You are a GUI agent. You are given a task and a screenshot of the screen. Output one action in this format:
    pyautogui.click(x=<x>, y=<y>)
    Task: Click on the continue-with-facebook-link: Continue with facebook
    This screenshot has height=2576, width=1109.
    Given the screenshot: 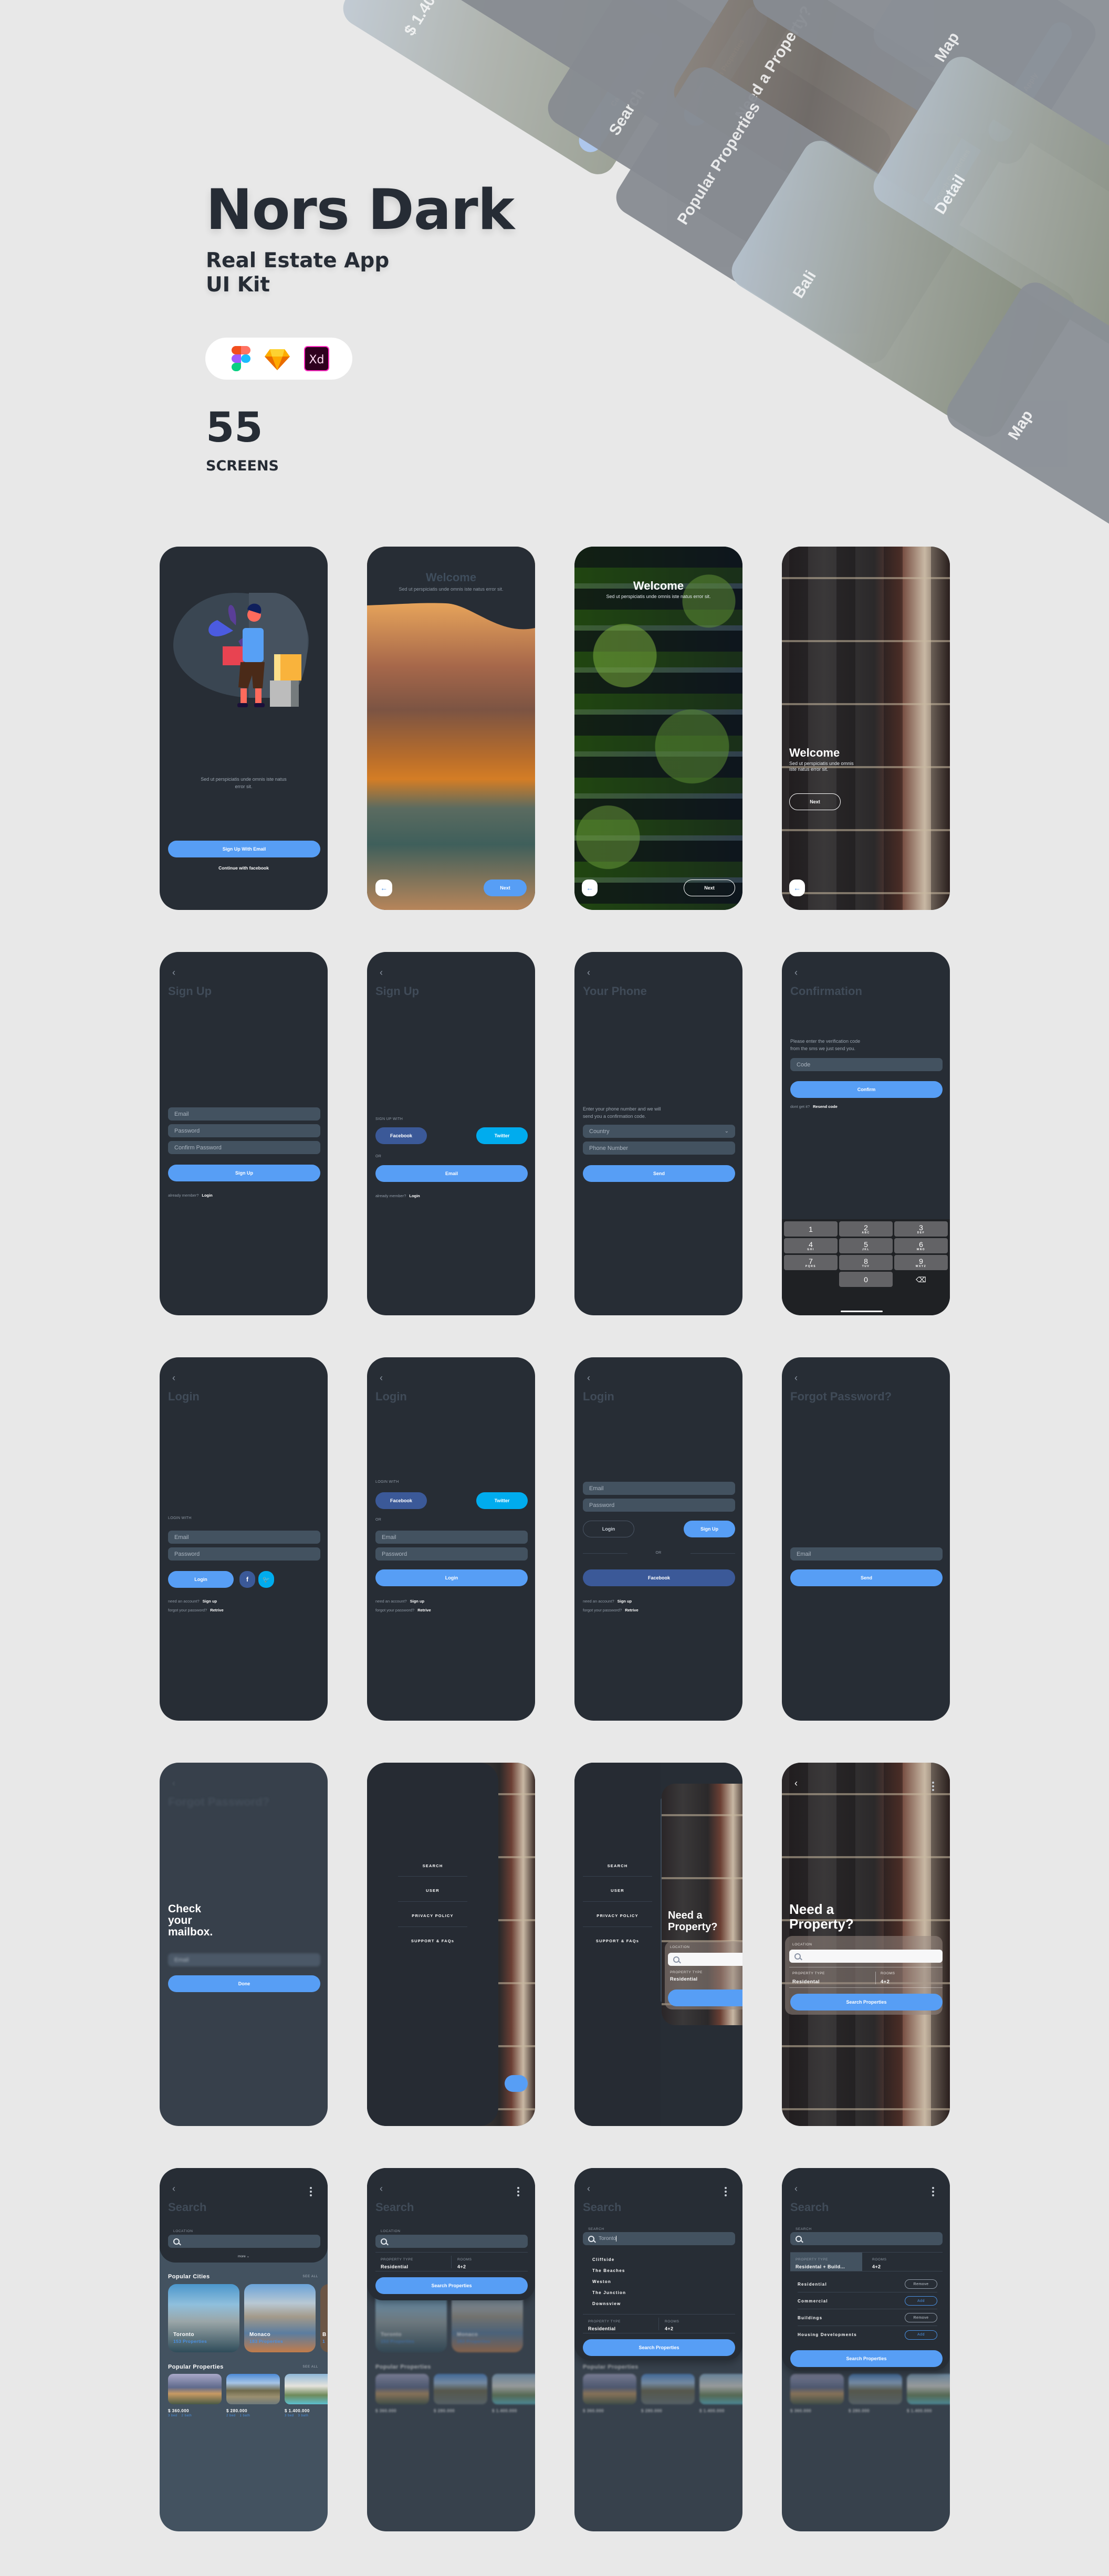 What is the action you would take?
    pyautogui.click(x=244, y=868)
    